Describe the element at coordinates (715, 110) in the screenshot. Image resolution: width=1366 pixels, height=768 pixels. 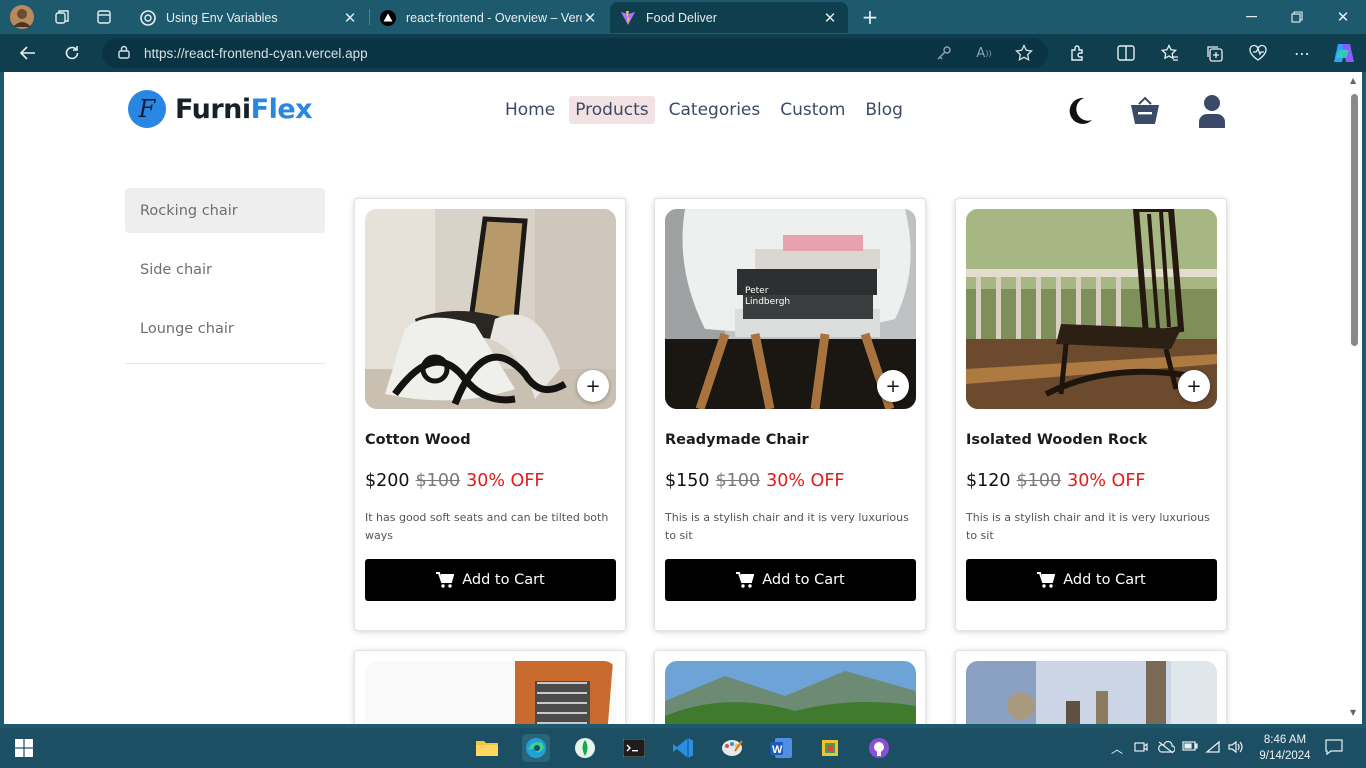
I see `nav-categories: Categories` at that location.